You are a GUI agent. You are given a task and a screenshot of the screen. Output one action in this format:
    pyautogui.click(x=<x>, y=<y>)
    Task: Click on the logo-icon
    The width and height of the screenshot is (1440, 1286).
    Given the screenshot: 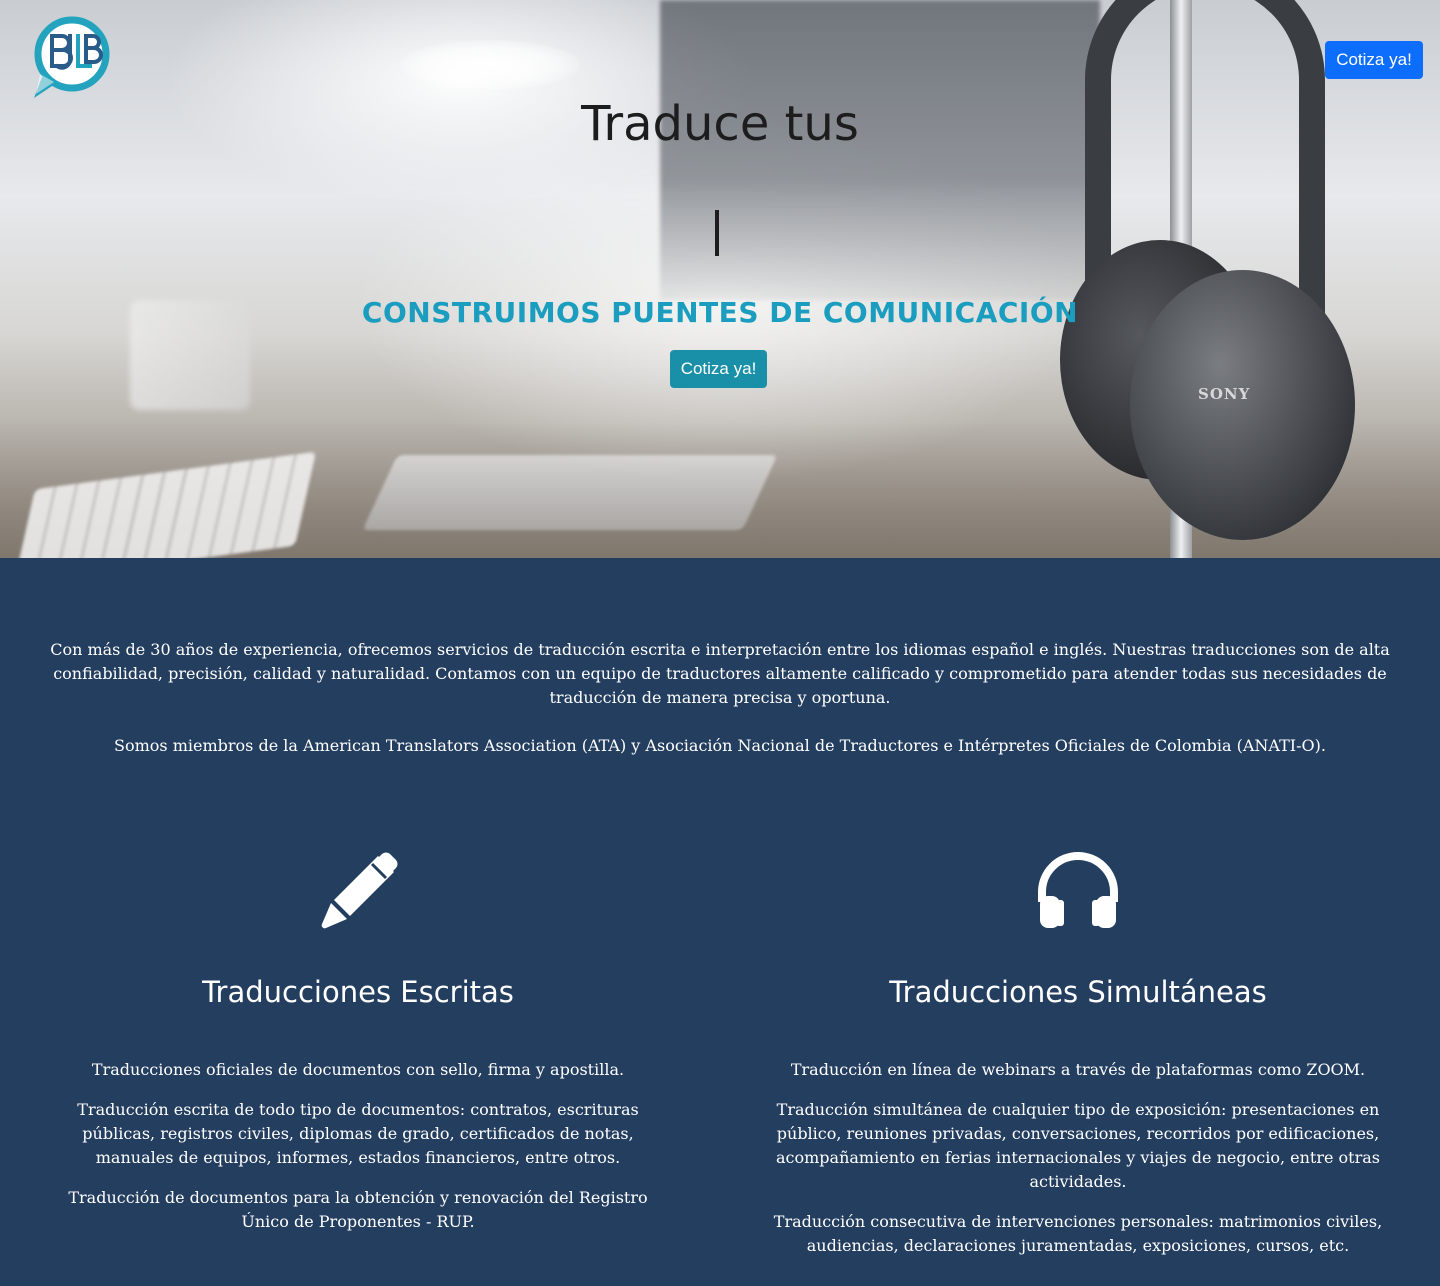 What is the action you would take?
    pyautogui.click(x=72, y=57)
    